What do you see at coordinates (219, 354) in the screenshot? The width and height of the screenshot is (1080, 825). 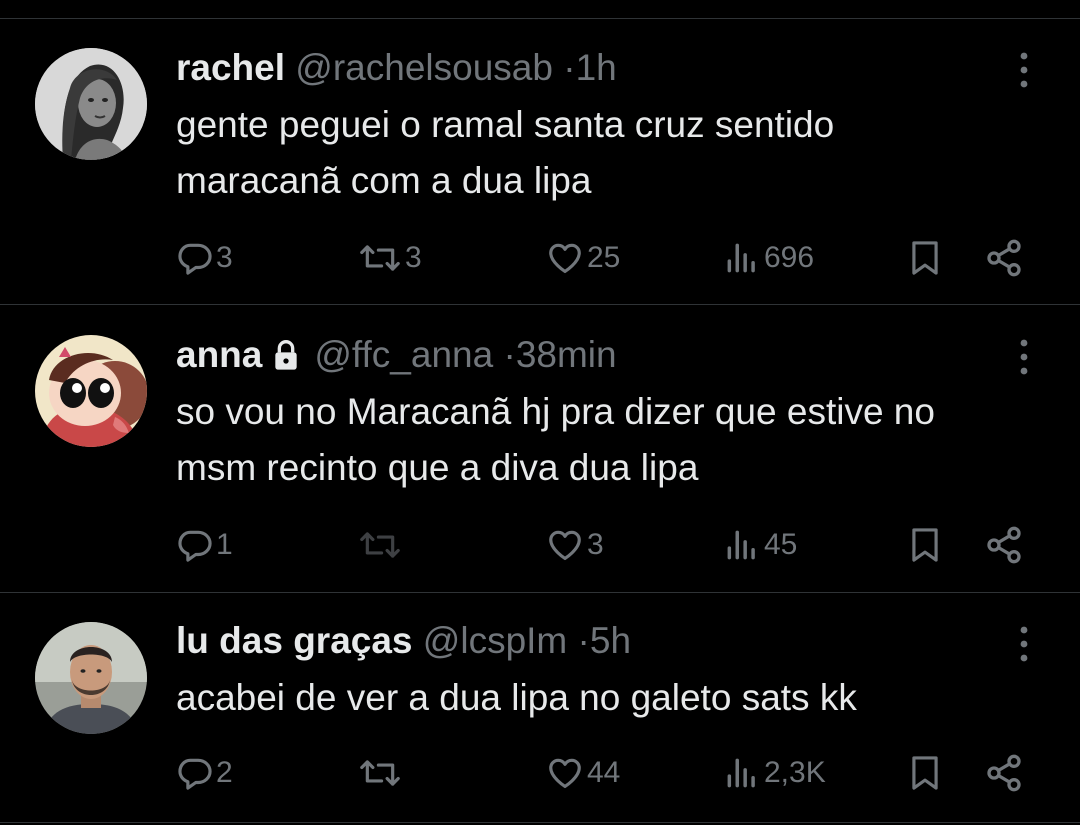 I see `display-name: anna` at bounding box center [219, 354].